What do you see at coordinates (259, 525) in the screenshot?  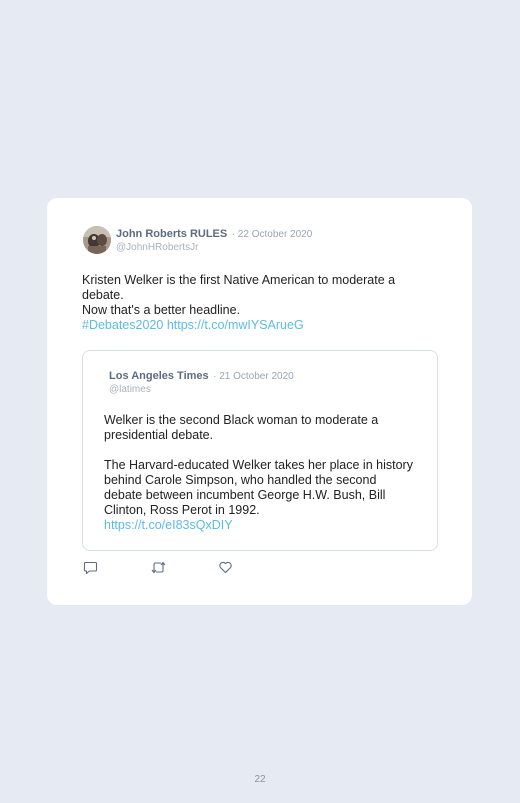 I see `quoted-tweet-link: https://t.co/eI83sQxDIY` at bounding box center [259, 525].